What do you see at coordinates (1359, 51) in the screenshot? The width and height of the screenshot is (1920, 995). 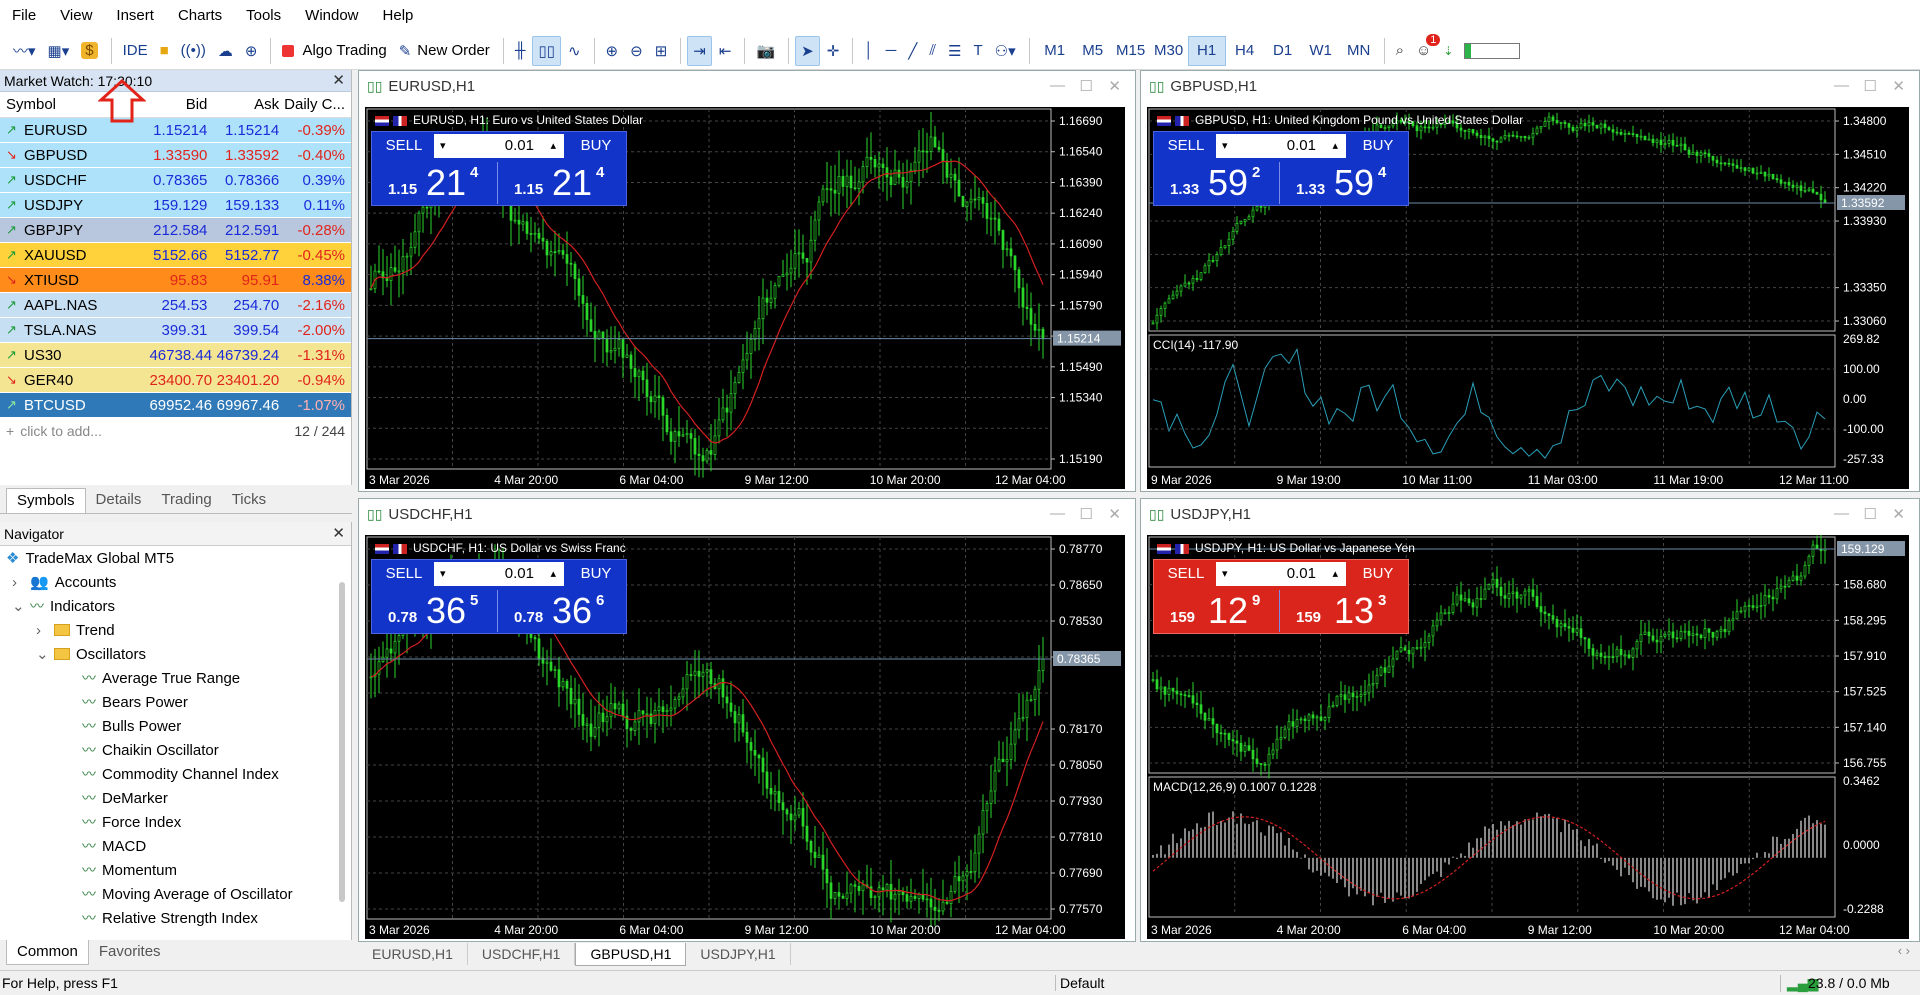 I see `timeframe-mn: MN` at bounding box center [1359, 51].